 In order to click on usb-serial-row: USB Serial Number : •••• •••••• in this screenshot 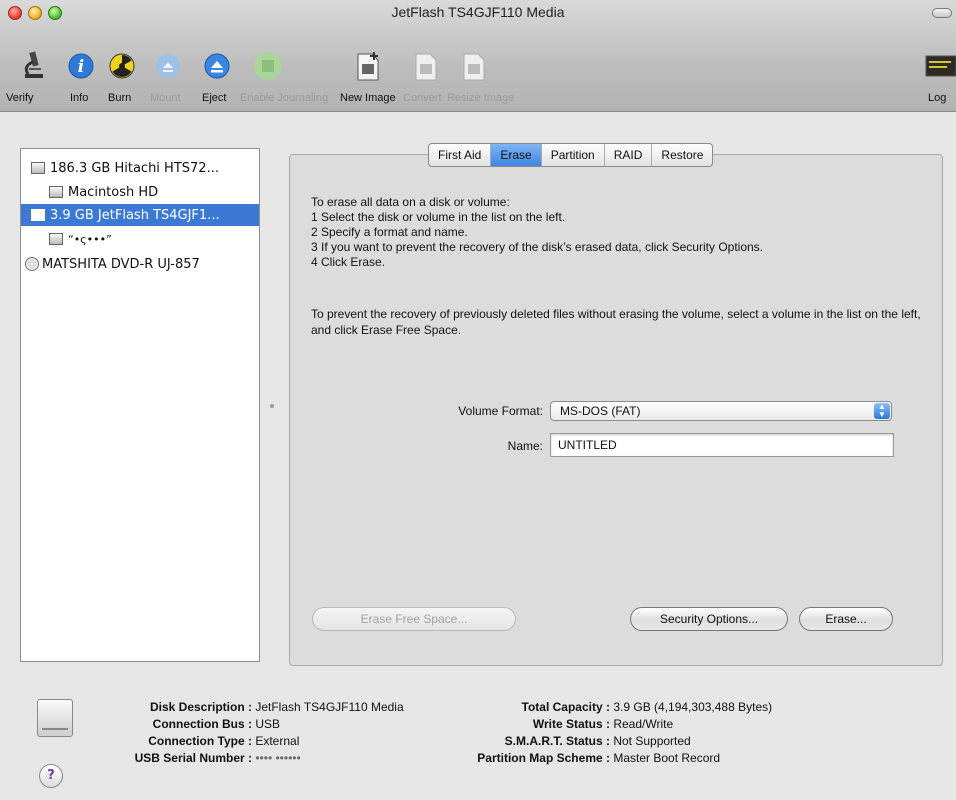, I will do `click(200, 758)`.